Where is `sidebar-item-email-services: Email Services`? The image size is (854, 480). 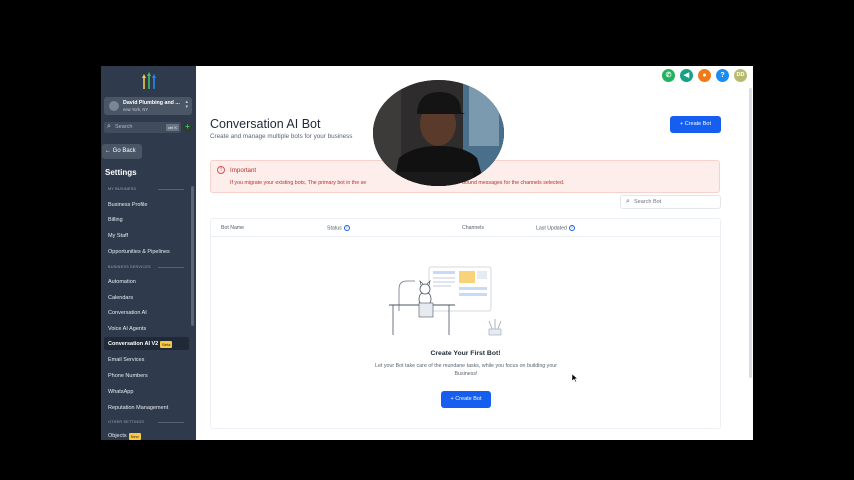
sidebar-item-email-services: Email Services is located at coordinates (126, 360).